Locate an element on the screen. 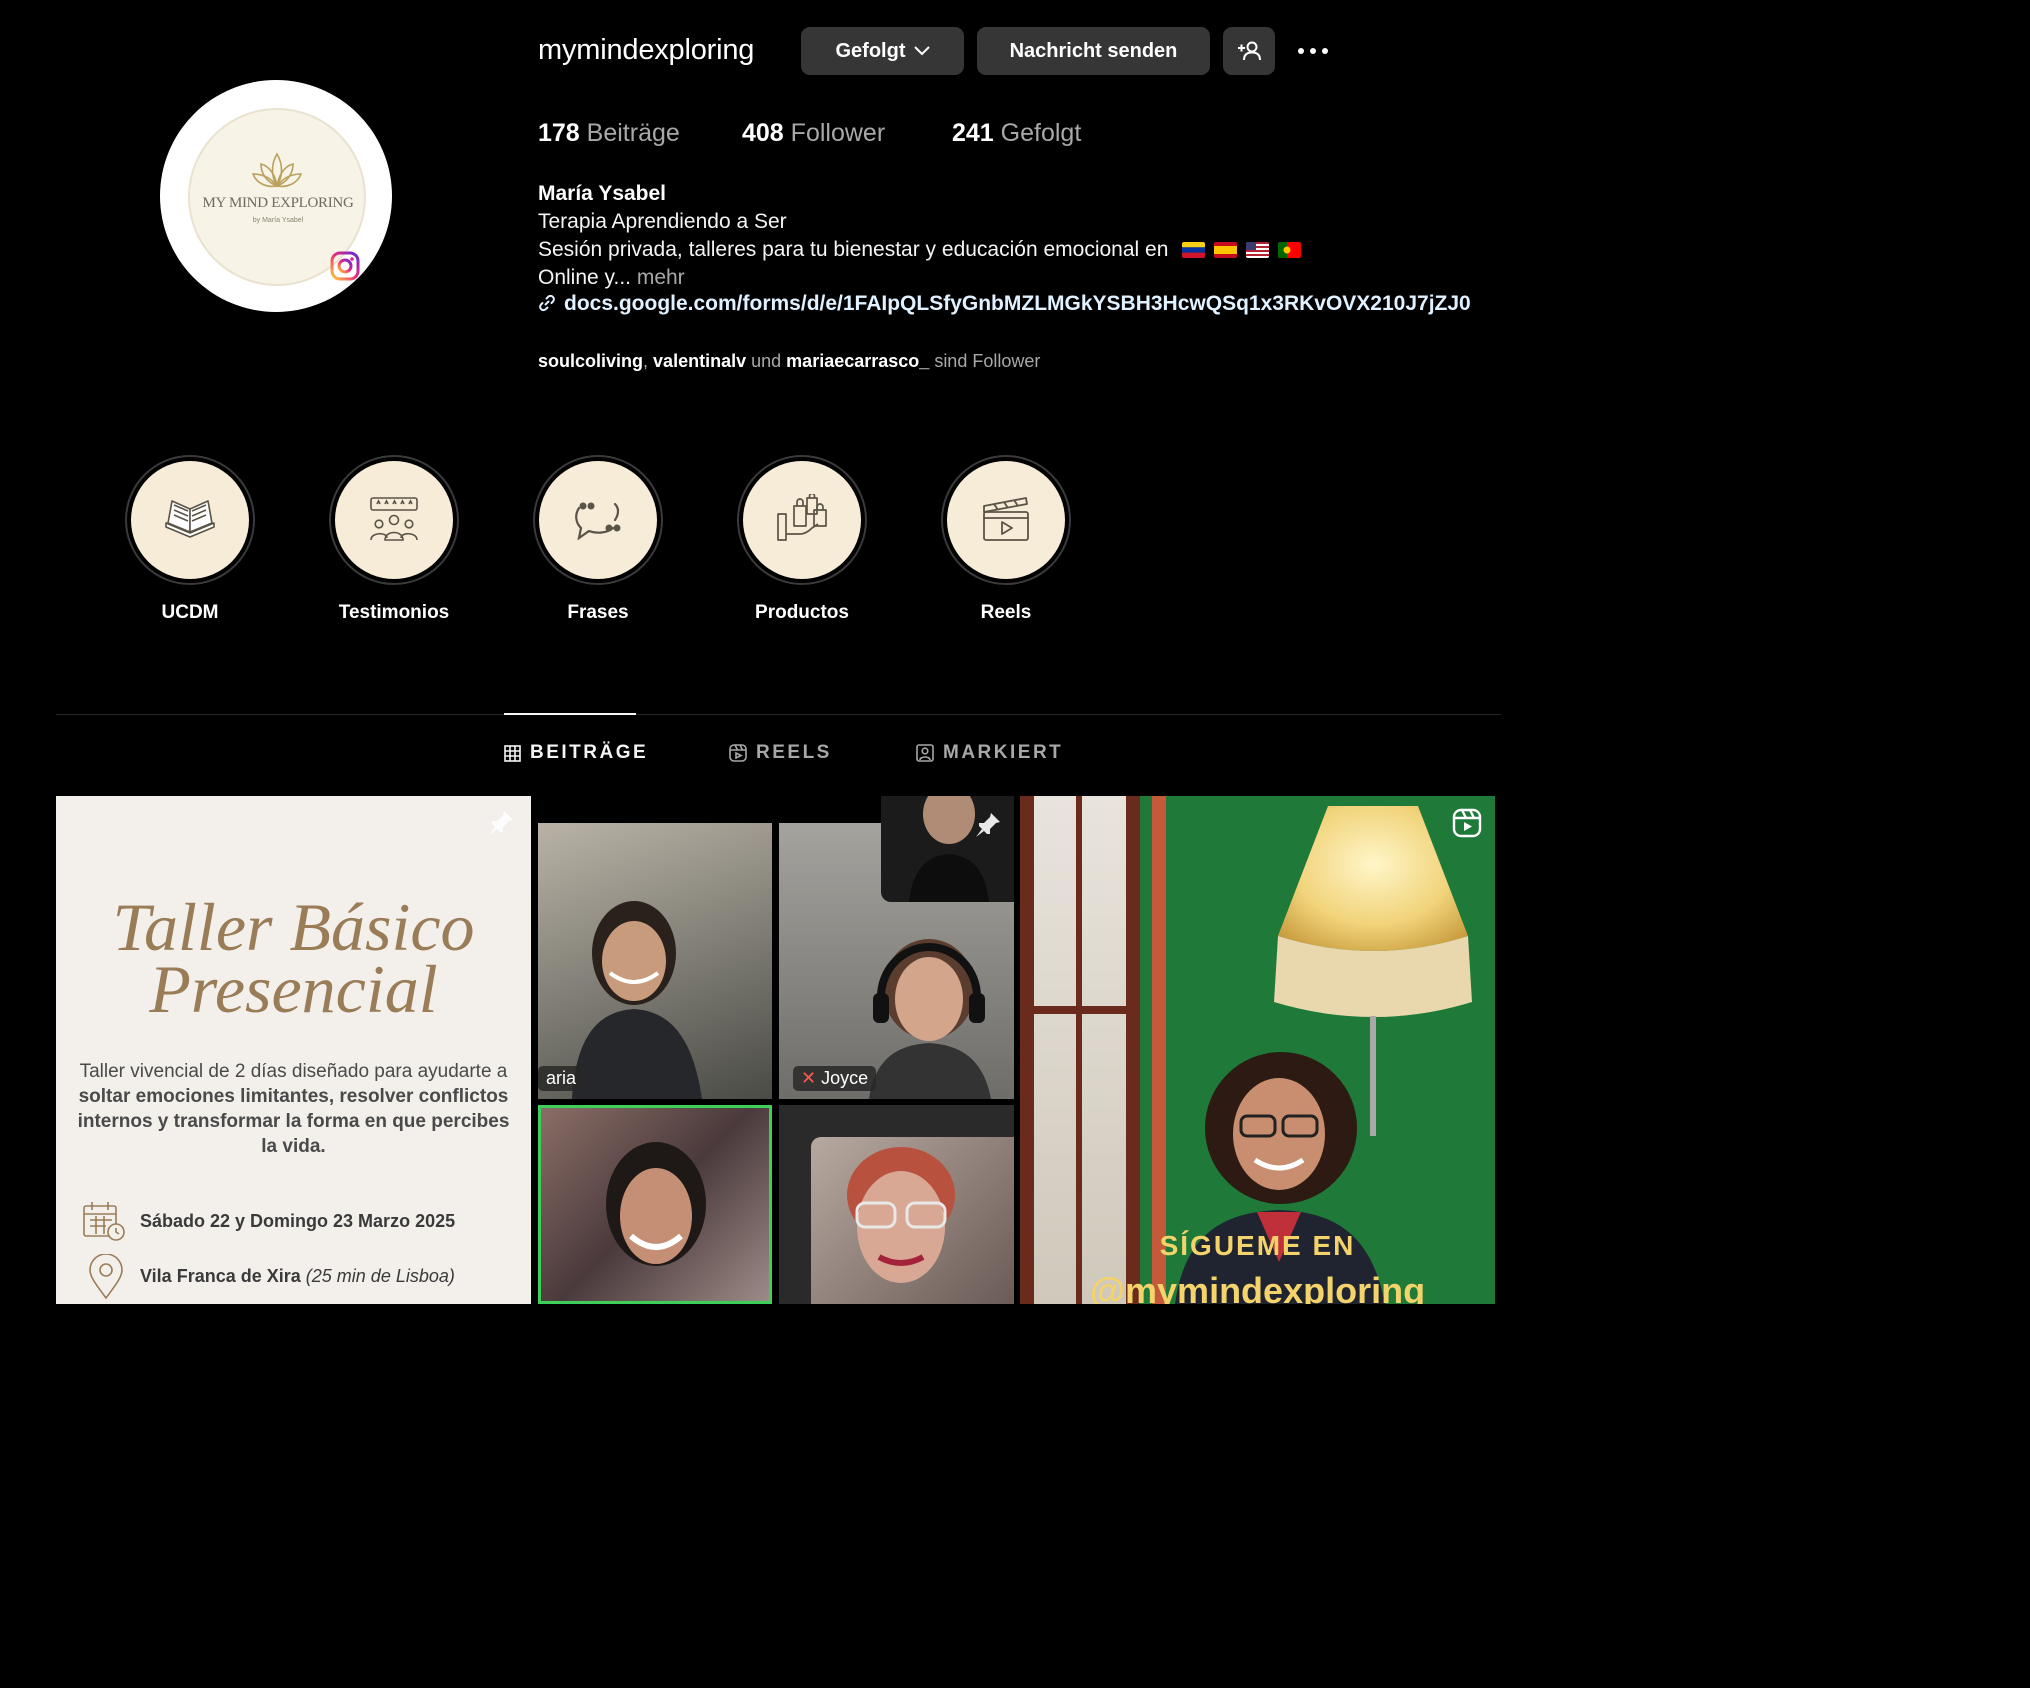 The height and width of the screenshot is (1688, 2030). highlight-frases is located at coordinates (598, 520).